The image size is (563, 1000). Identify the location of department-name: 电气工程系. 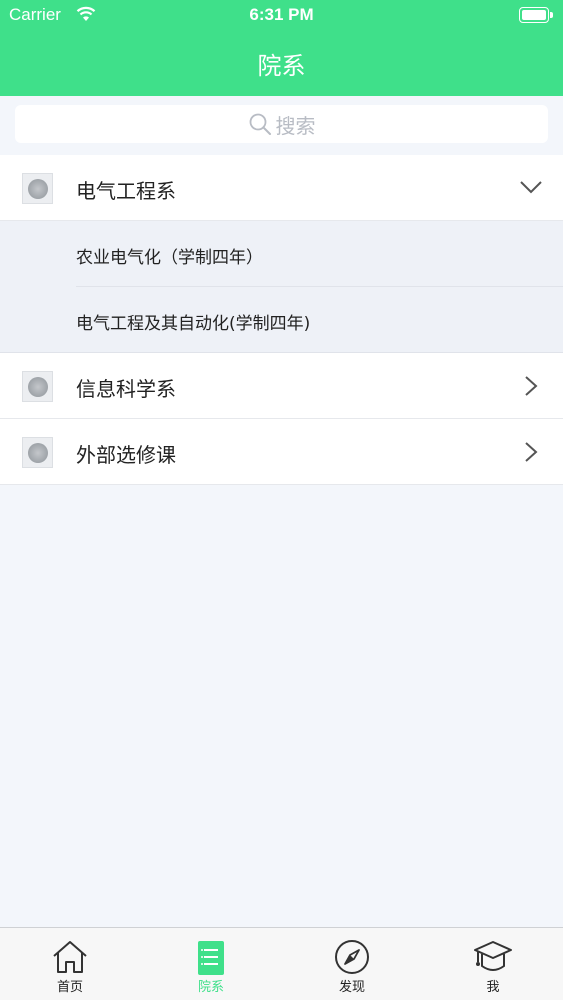
(126, 191).